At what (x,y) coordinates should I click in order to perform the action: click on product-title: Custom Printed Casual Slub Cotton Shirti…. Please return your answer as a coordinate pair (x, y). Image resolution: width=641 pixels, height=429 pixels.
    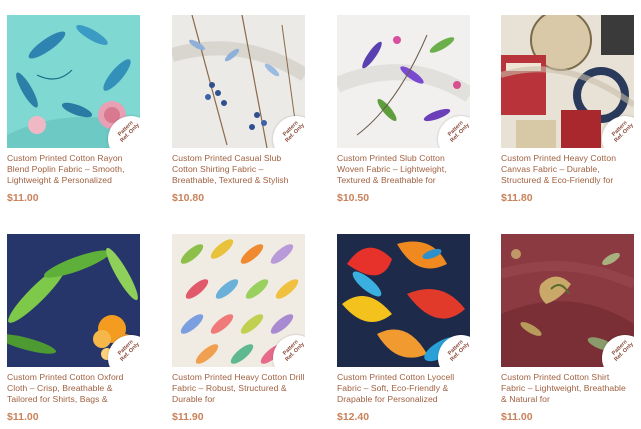
    Looking at the image, I should click on (238, 169).